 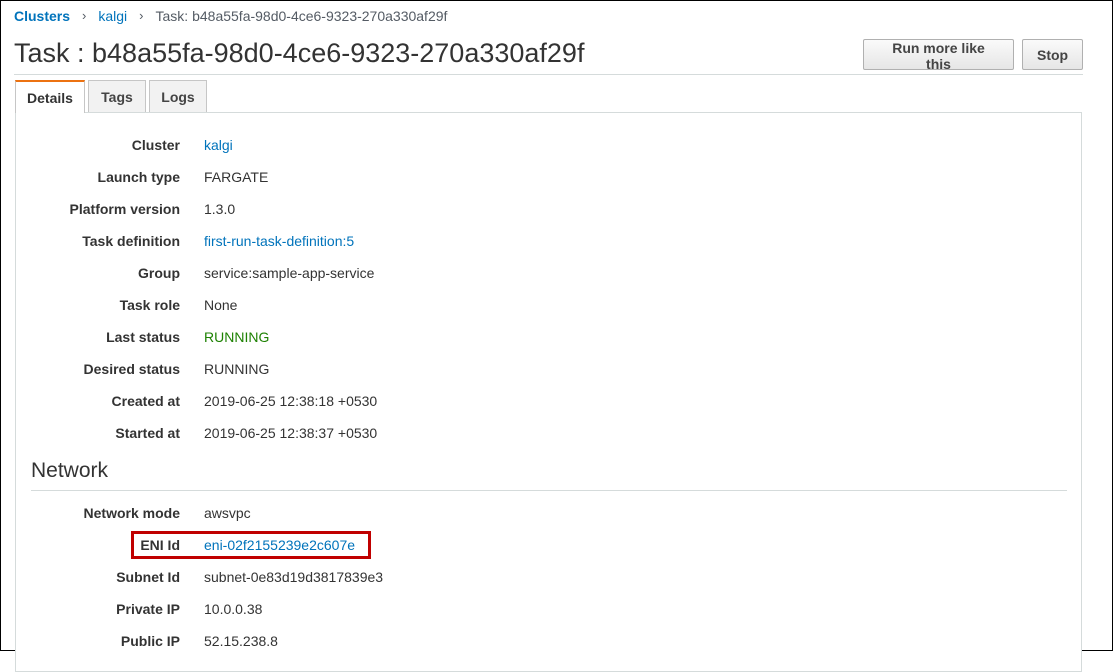 I want to click on detail-label: Task role, so click(x=149, y=305).